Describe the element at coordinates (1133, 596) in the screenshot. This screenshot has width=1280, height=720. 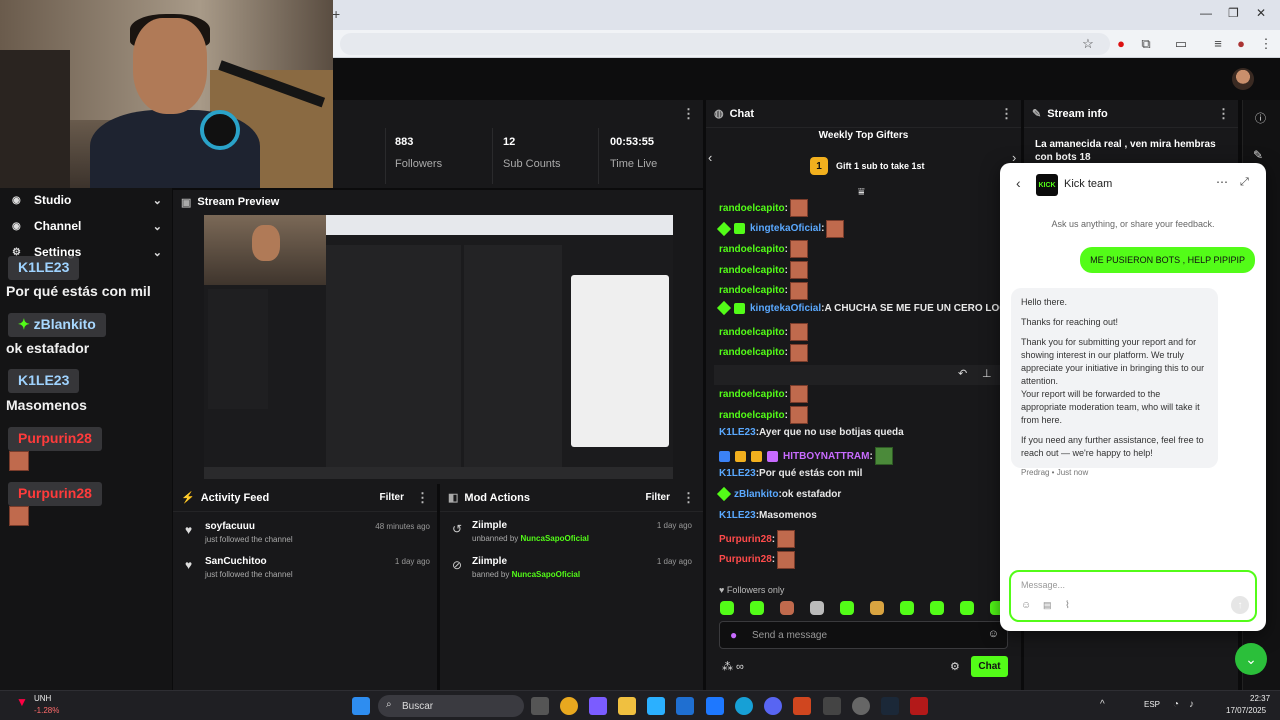
I see `widget-message-input: Message... ☺ ▤ ⌇ ↑` at that location.